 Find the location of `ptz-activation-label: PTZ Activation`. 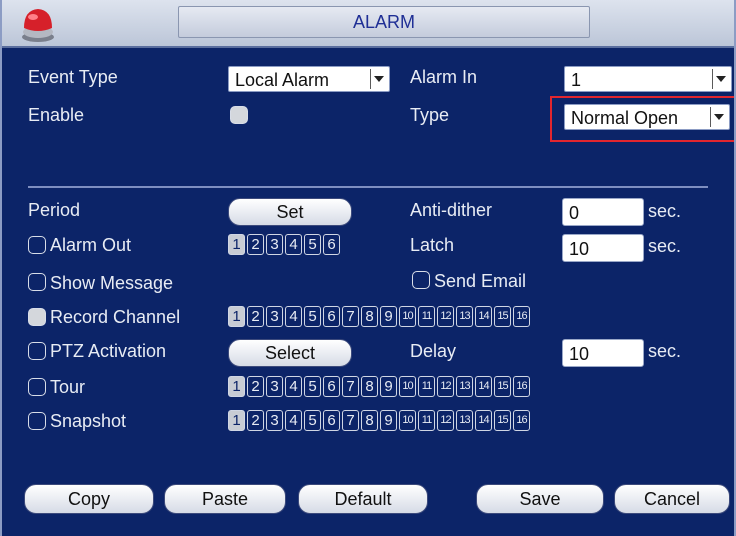

ptz-activation-label: PTZ Activation is located at coordinates (108, 351).